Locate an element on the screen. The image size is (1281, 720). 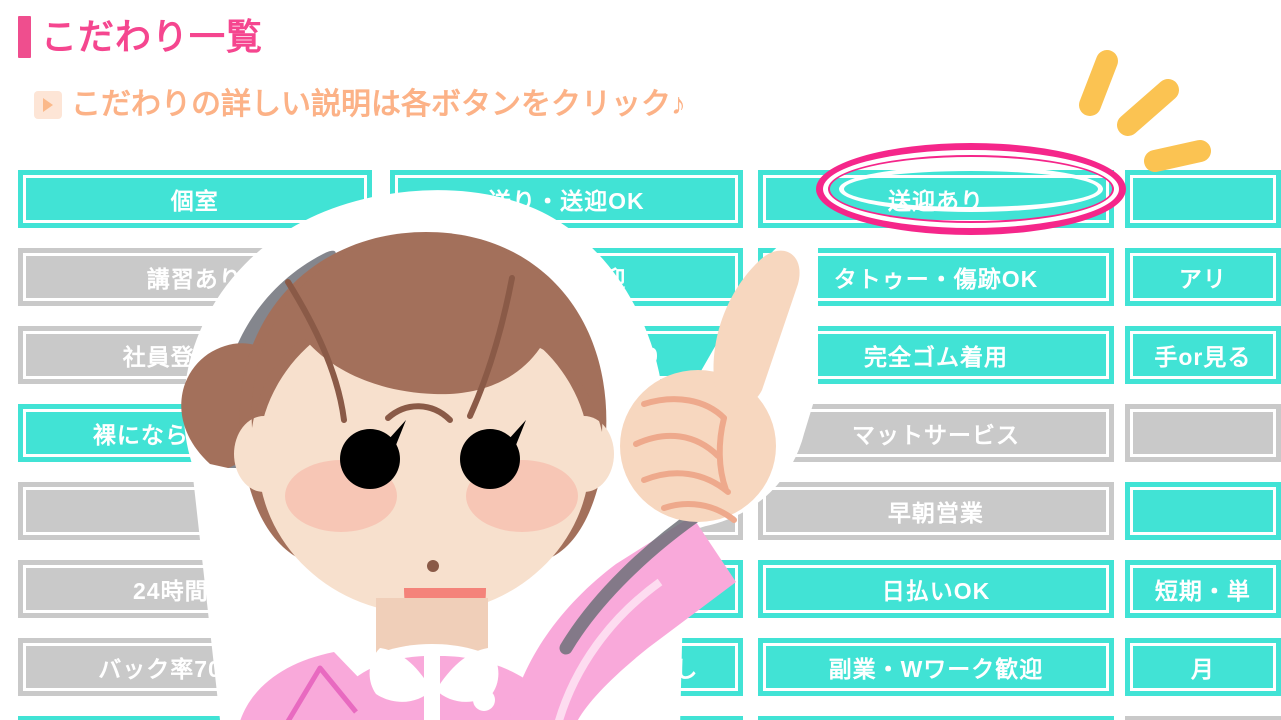
feature-button-label: 早朝営業 is located at coordinates (935, 513).